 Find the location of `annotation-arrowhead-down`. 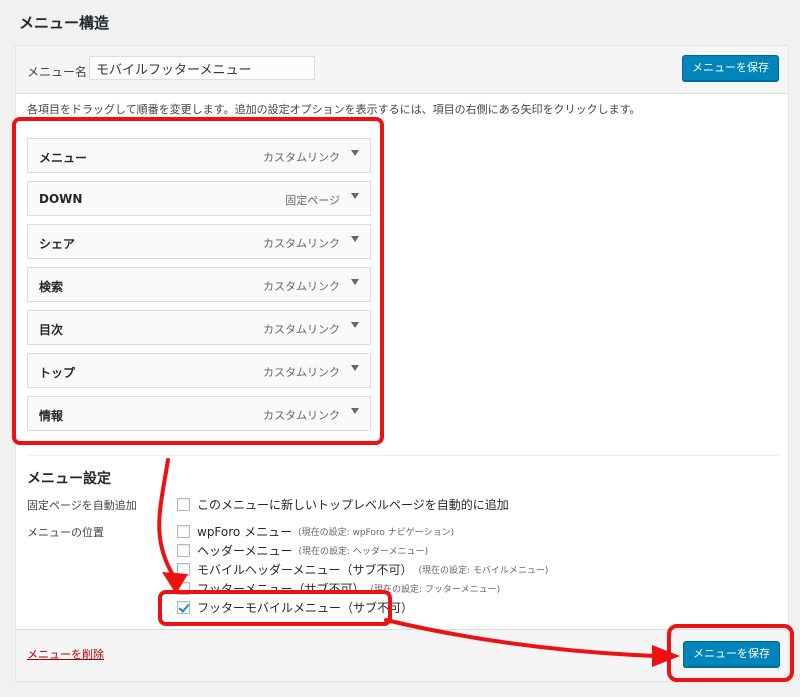

annotation-arrowhead-down is located at coordinates (175, 583).